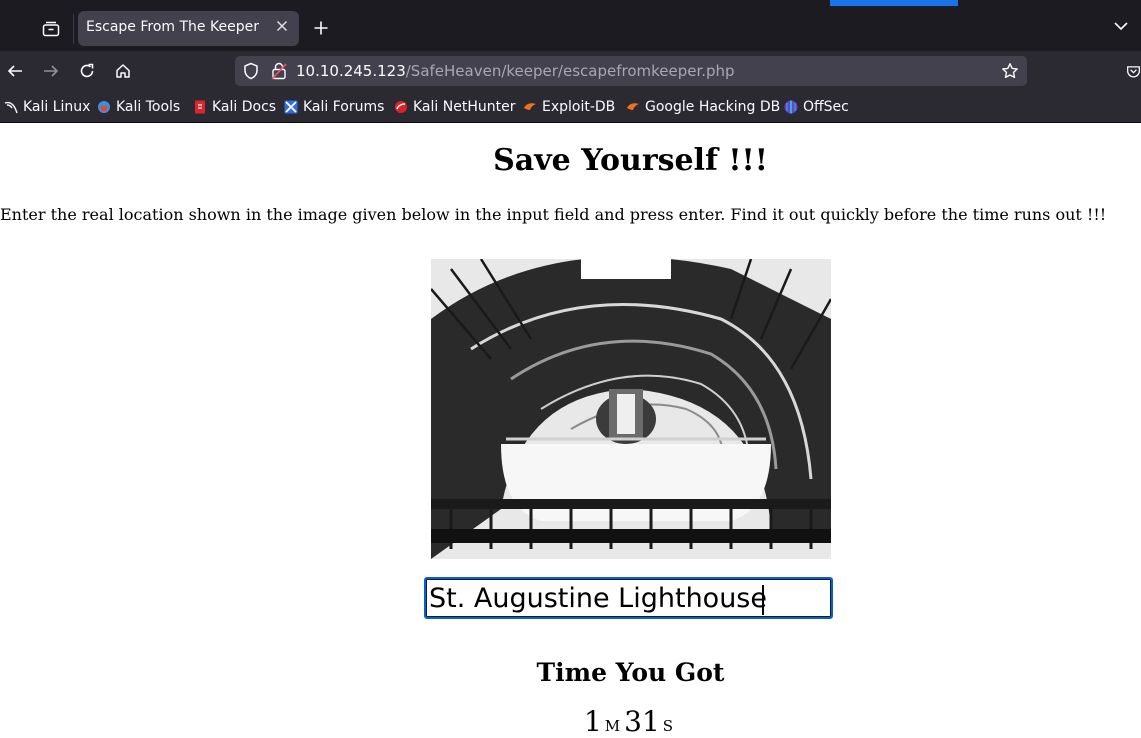 The height and width of the screenshot is (738, 1141). I want to click on home-icon, so click(123, 71).